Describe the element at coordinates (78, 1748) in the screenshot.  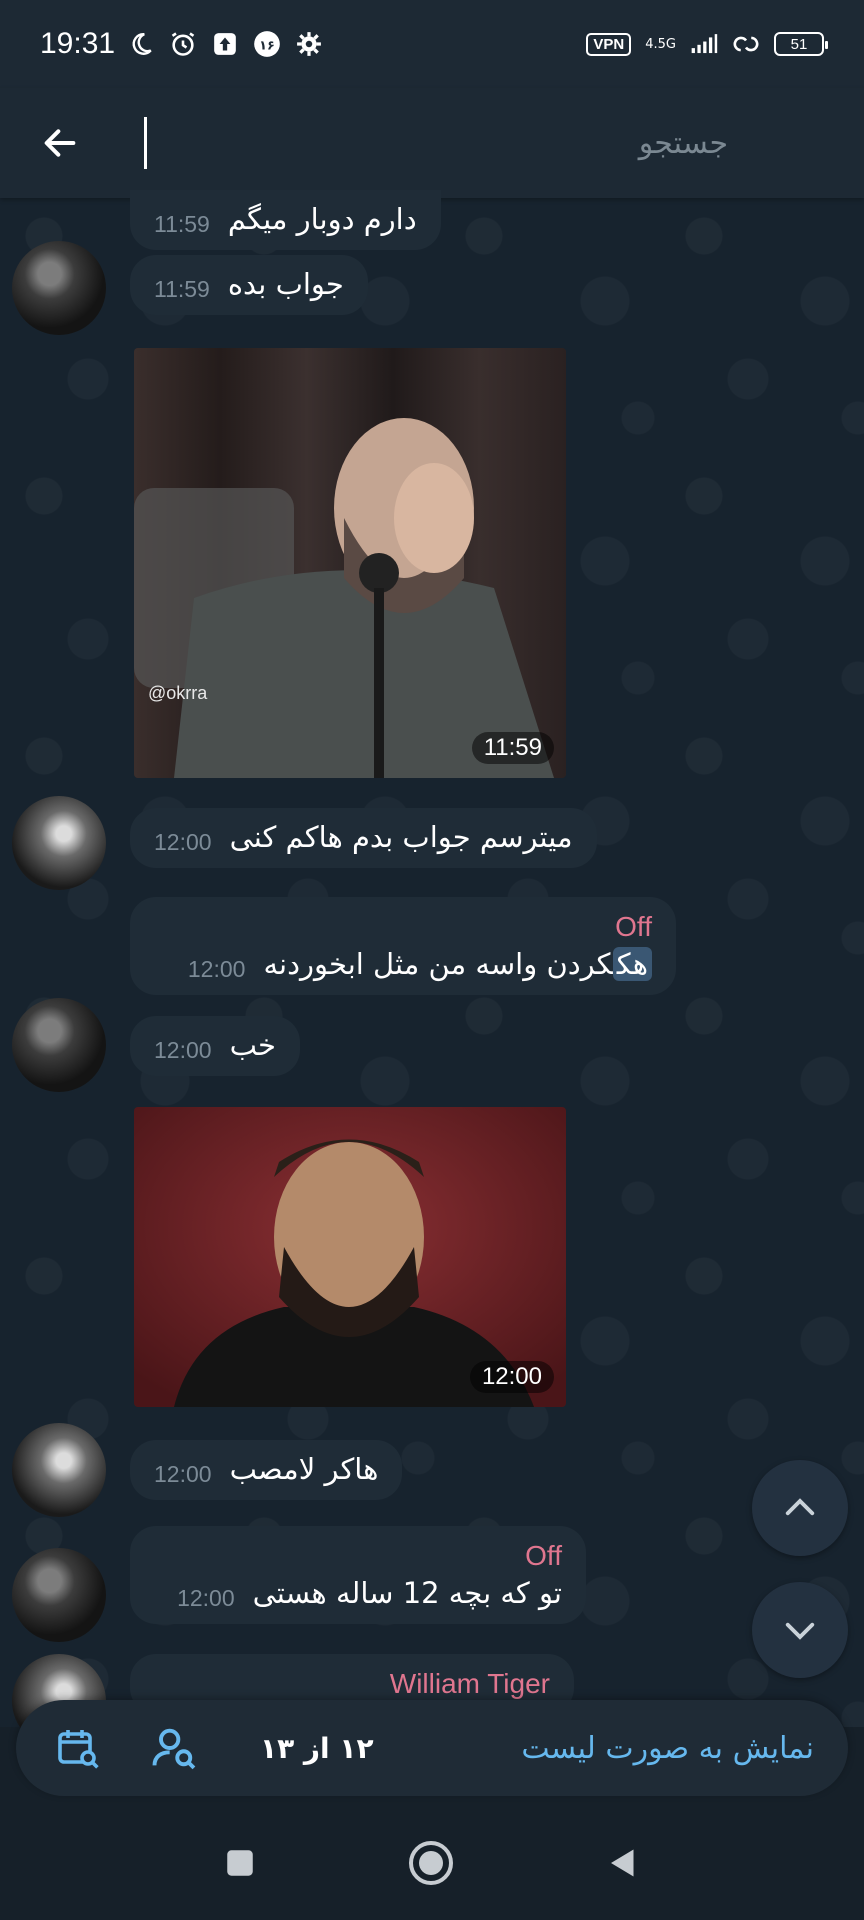
I see `calendar-search-icon` at that location.